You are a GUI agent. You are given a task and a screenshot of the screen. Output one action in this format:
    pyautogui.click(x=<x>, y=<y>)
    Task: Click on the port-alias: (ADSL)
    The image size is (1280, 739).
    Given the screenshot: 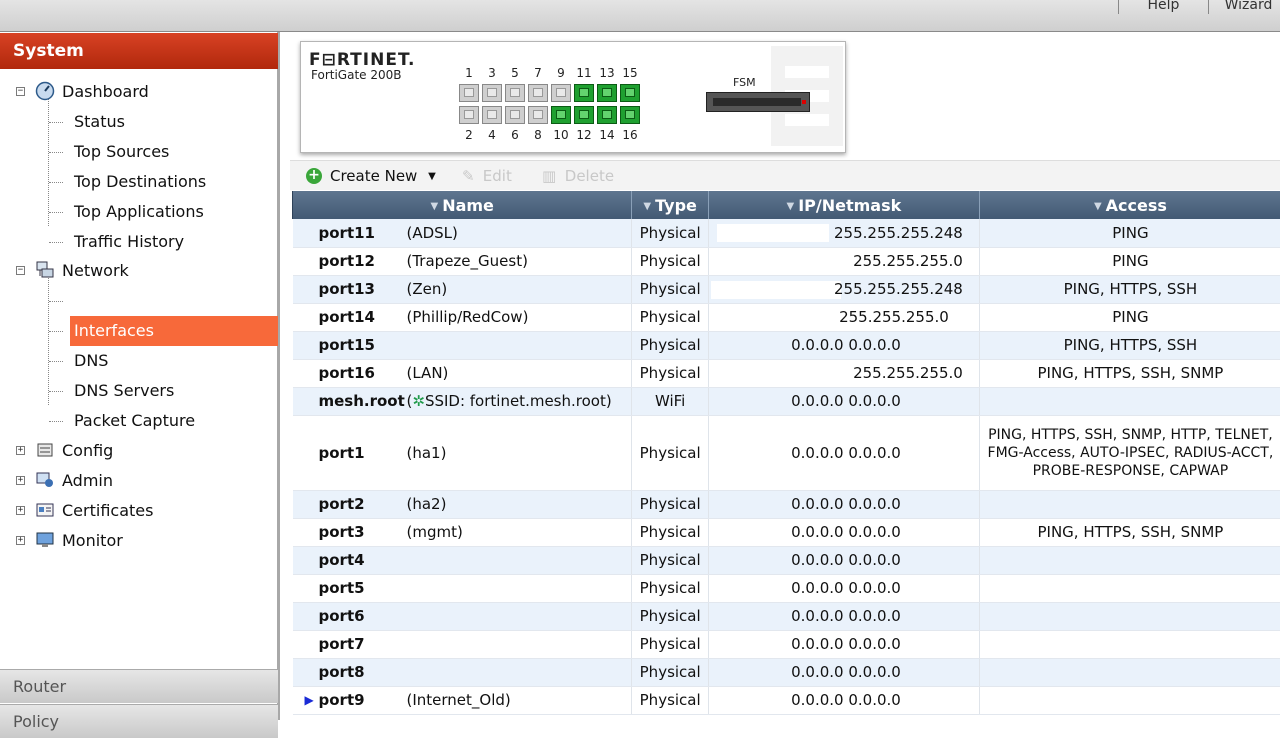 What is the action you would take?
    pyautogui.click(x=432, y=233)
    